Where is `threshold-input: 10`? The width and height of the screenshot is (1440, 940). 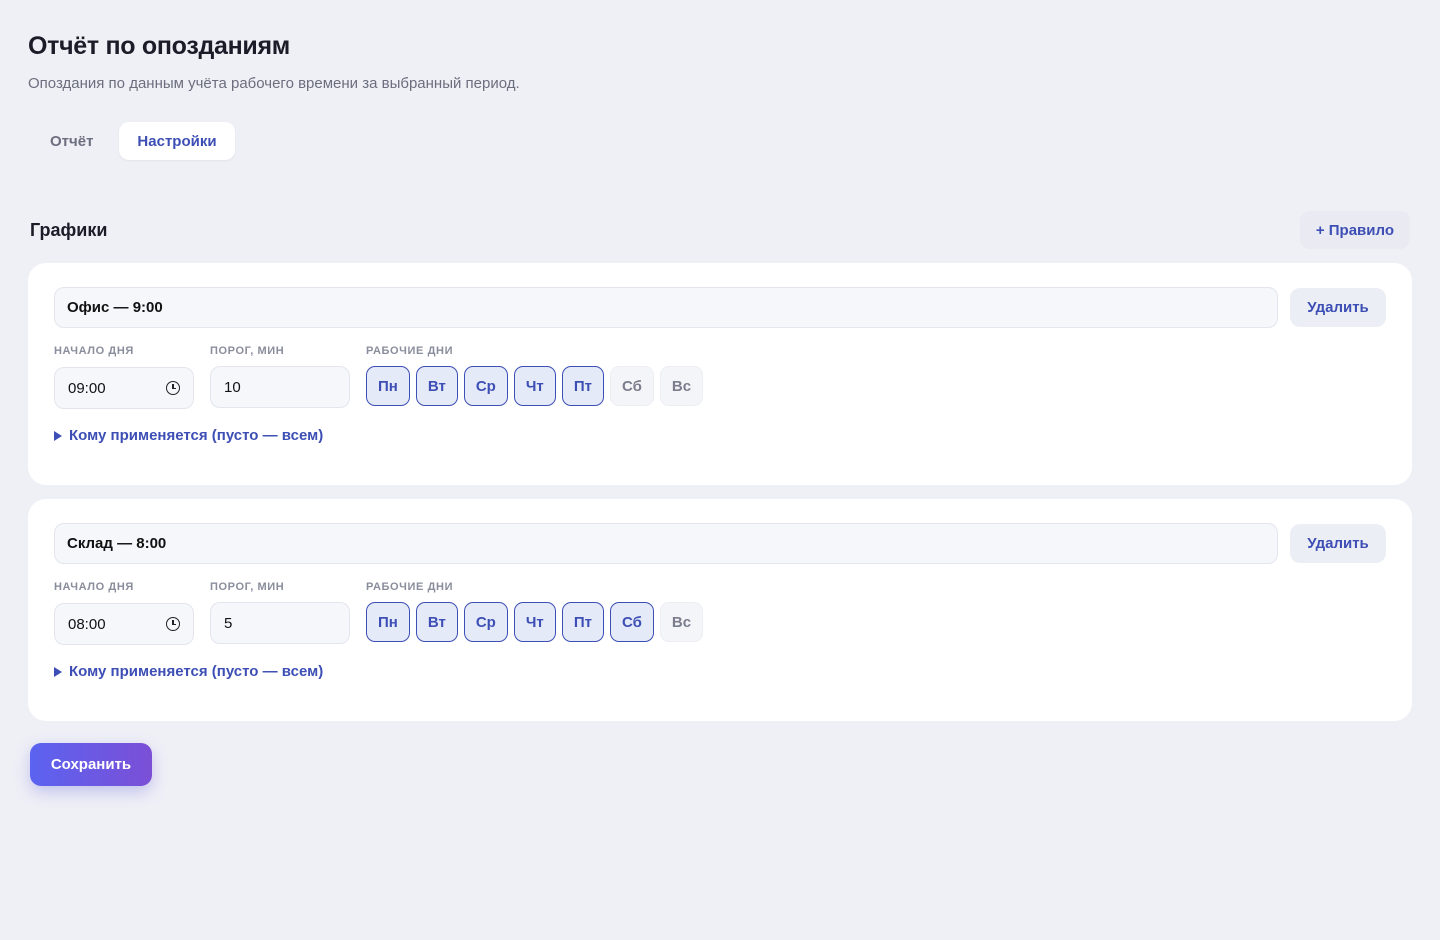 threshold-input: 10 is located at coordinates (280, 387).